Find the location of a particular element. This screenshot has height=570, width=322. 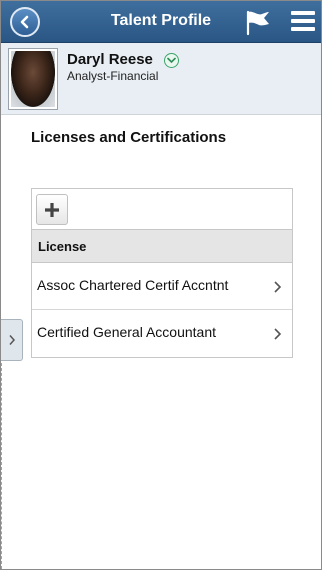

panel-edge-divider is located at coordinates (1, 466).